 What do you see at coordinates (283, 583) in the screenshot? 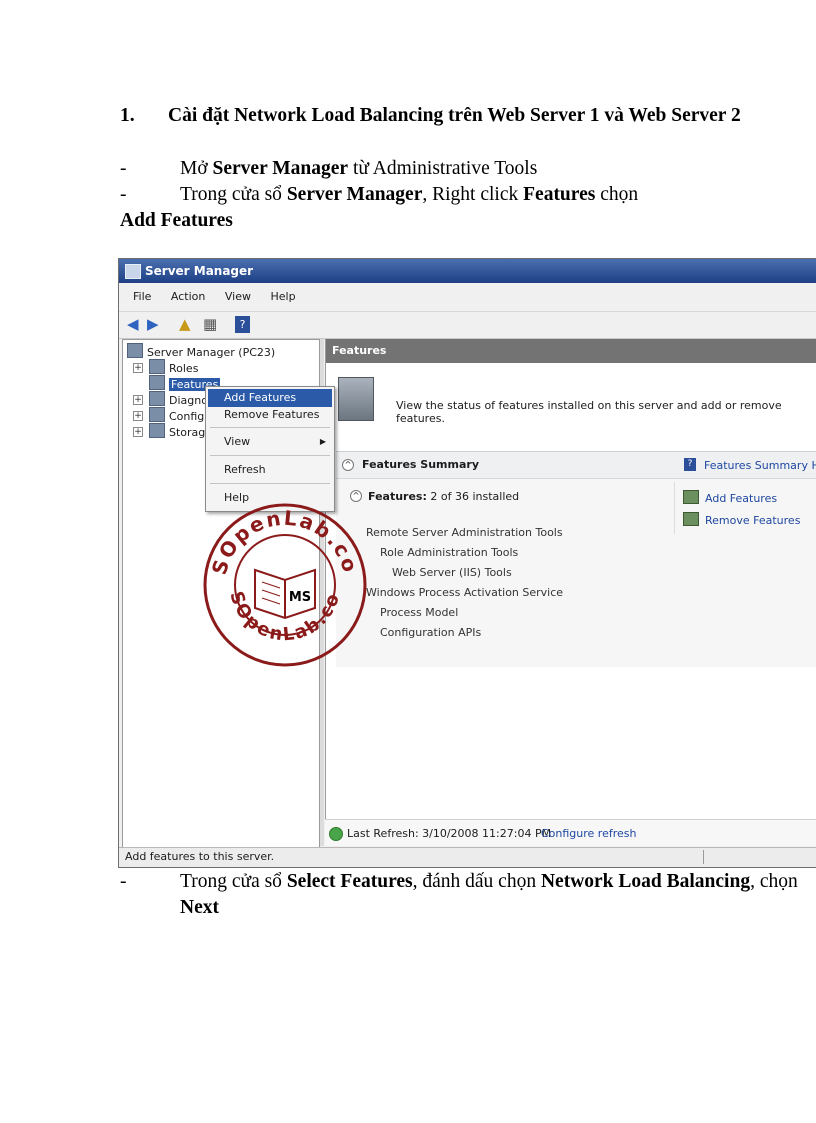
I see `msopenlab-watermark-stamp: MSOpenLab.com MSOpenLab.com MS` at bounding box center [283, 583].